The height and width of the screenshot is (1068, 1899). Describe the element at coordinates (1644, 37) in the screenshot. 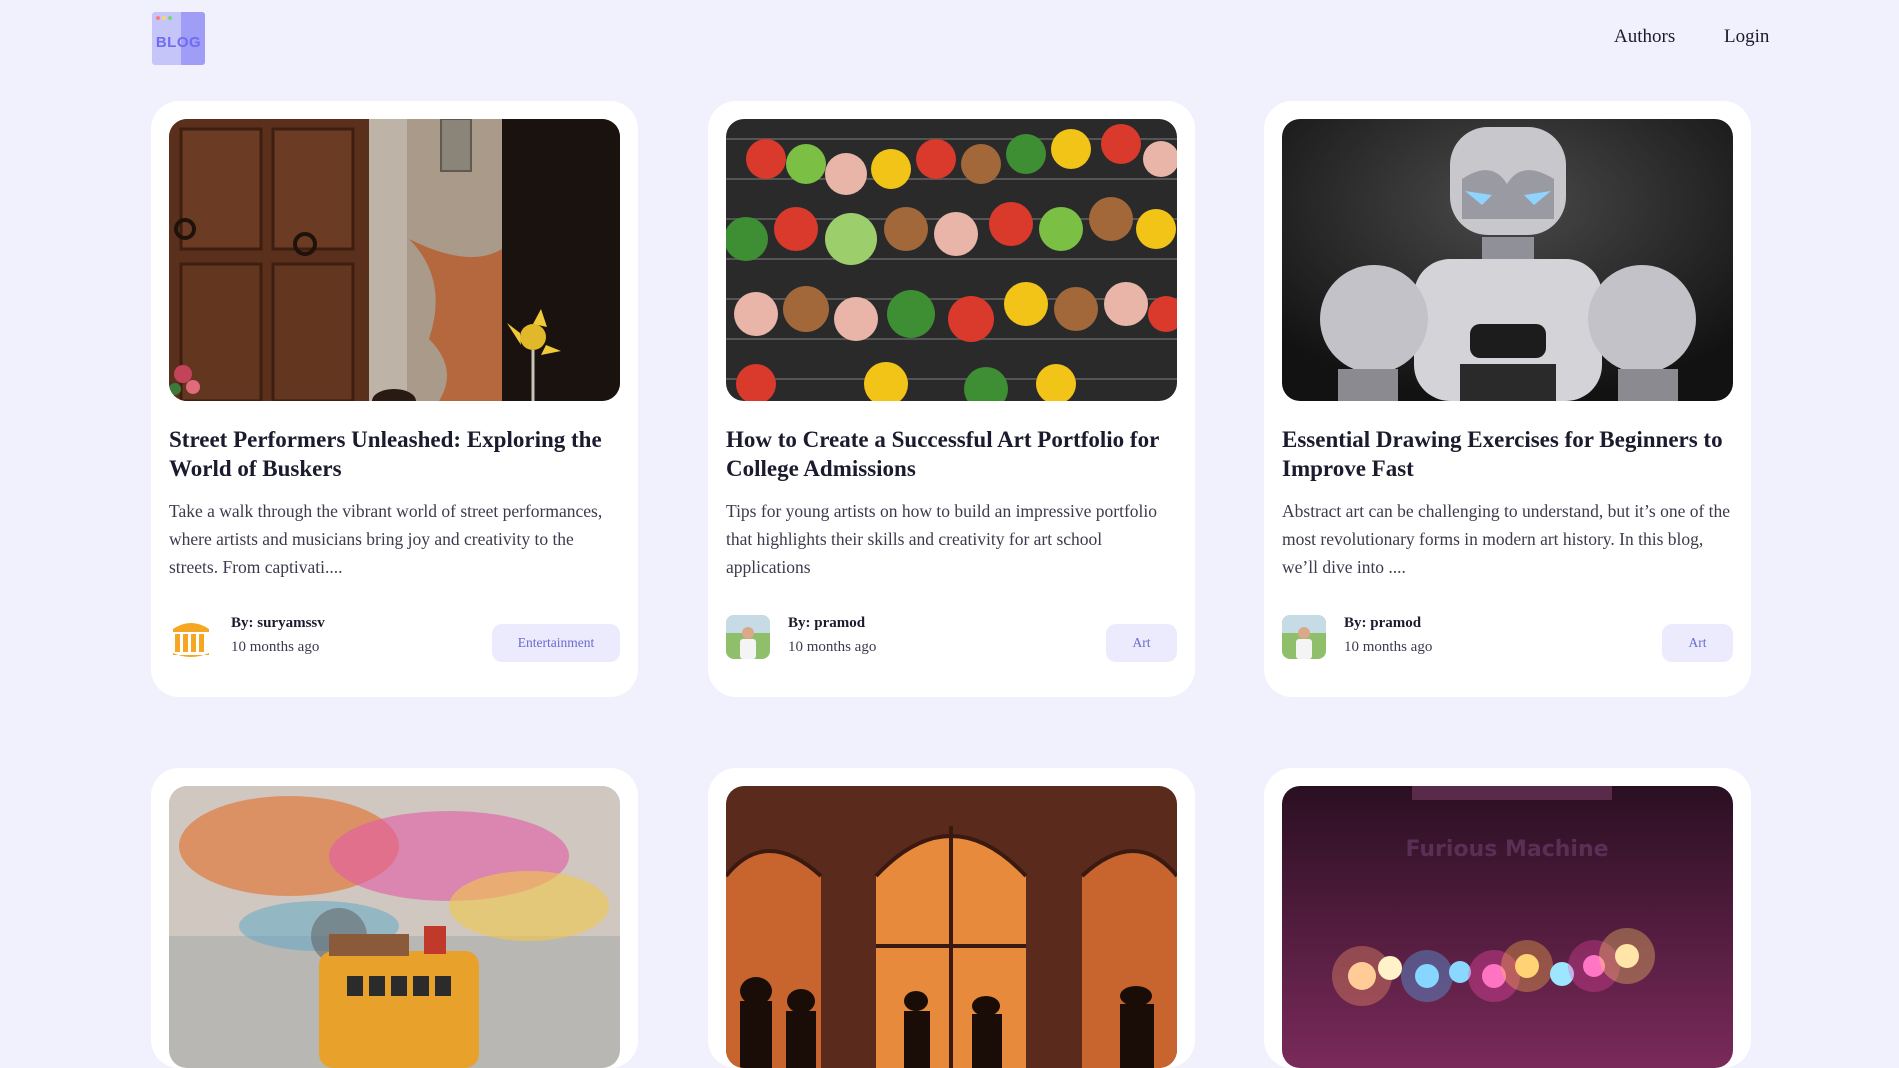

I see `nav-authors-link: Authors` at that location.